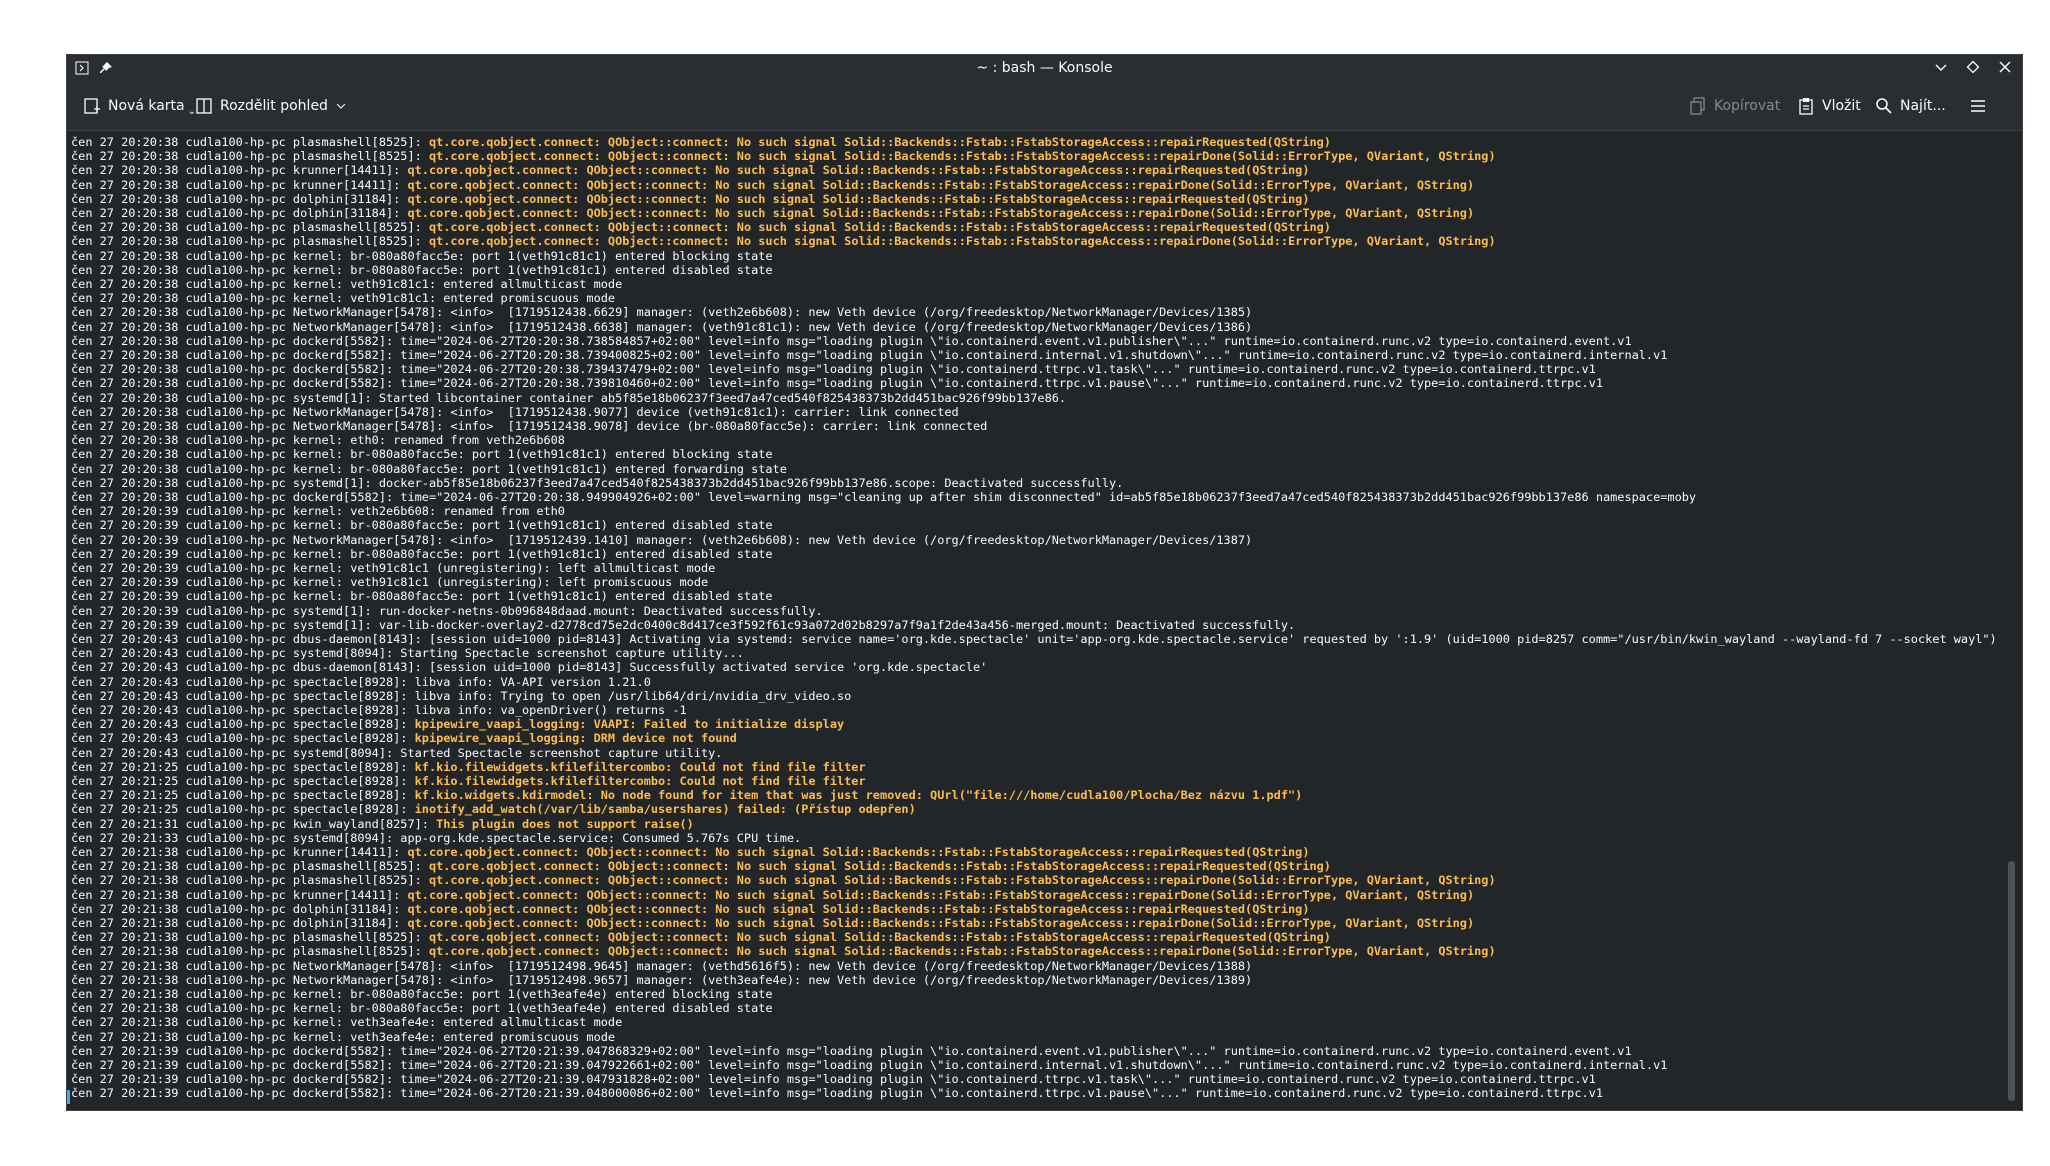  I want to click on paste-button: Vložit, so click(1829, 106).